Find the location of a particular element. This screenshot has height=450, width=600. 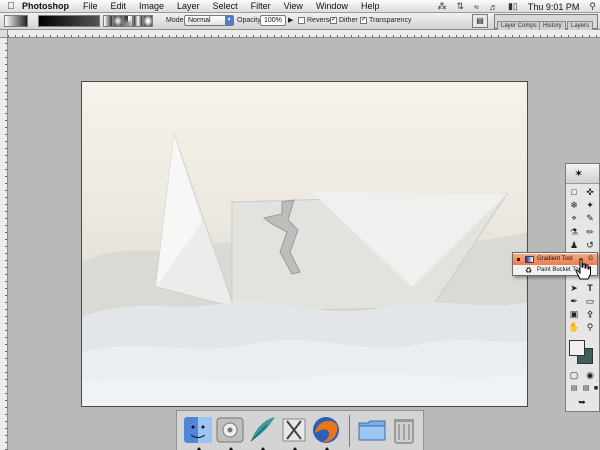

trash-icon is located at coordinates (404, 430).